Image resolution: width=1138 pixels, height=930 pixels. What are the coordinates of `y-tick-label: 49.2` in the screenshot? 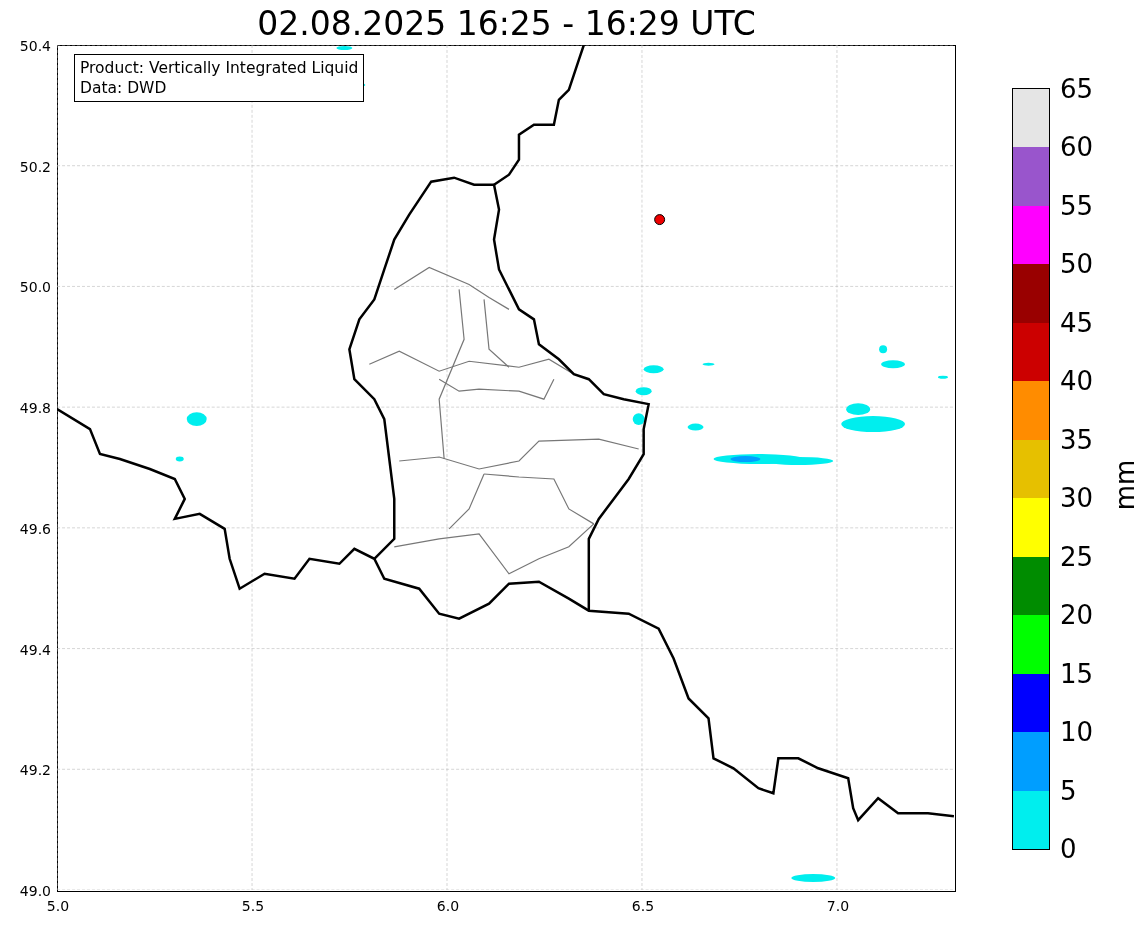 It's located at (35, 770).